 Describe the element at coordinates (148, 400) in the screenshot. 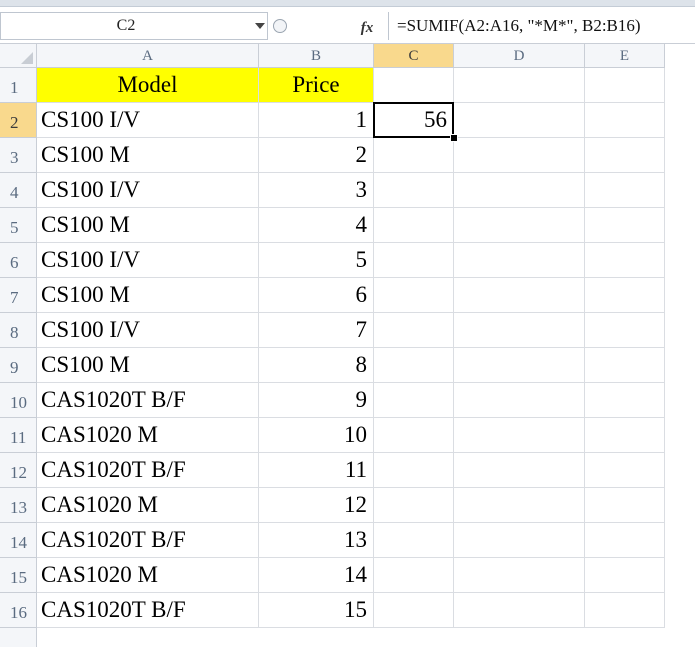

I see `cell-a10: CAS1020T B/F` at that location.